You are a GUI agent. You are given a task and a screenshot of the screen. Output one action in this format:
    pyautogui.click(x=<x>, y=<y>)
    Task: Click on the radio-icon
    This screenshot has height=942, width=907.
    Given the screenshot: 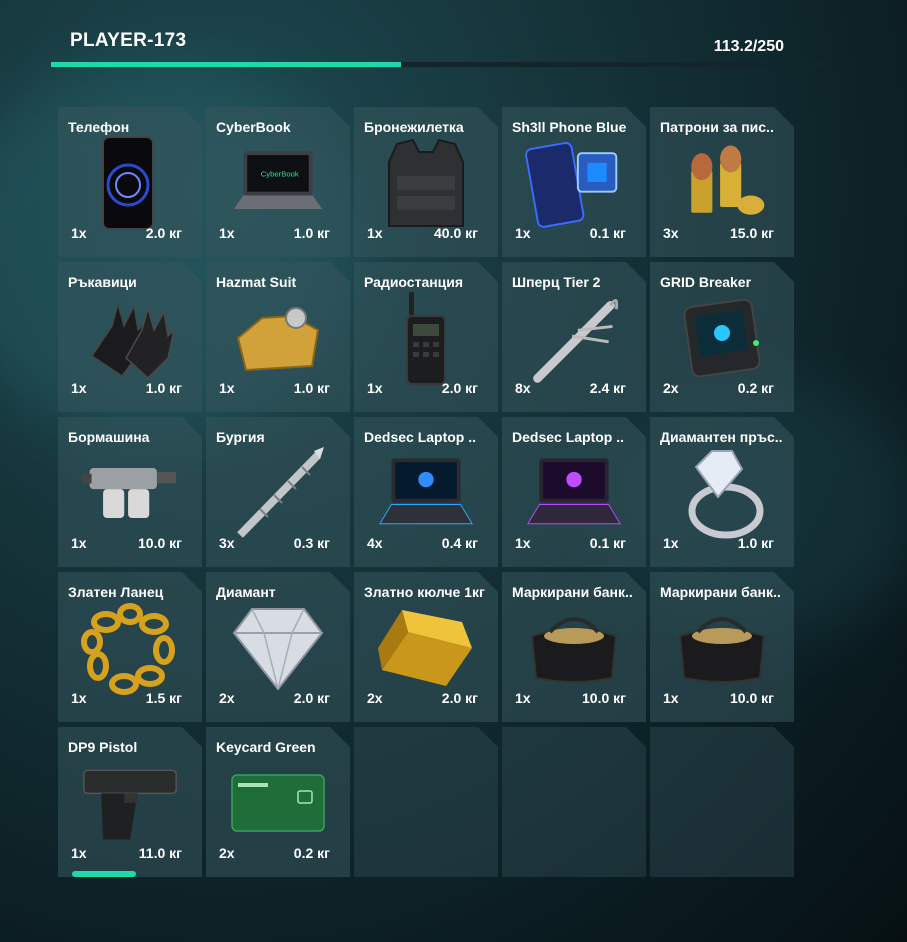 What is the action you would take?
    pyautogui.click(x=426, y=338)
    